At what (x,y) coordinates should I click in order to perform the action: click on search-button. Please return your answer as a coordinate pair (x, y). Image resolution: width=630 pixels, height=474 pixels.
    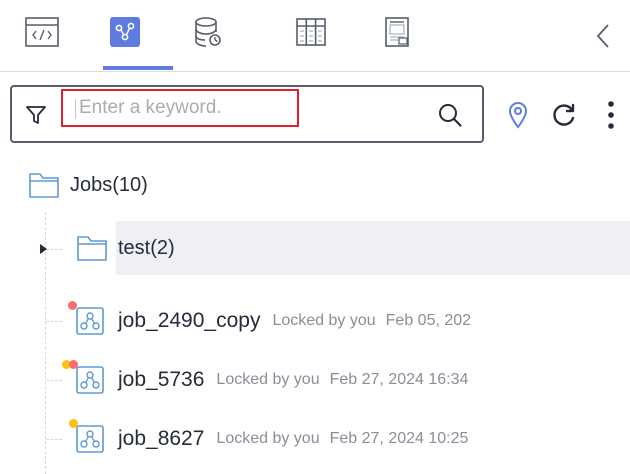
    Looking at the image, I should click on (450, 115).